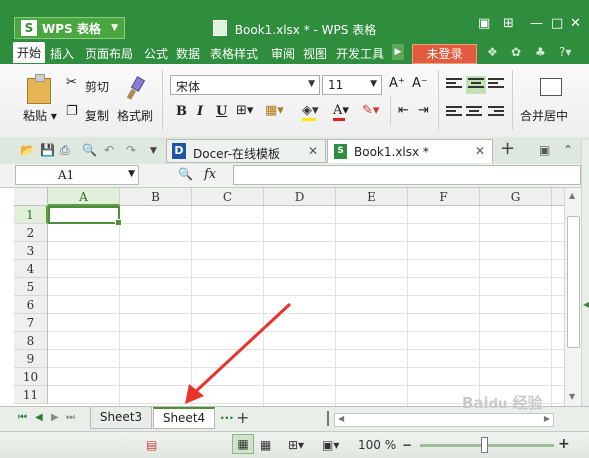 Image resolution: width=589 pixels, height=458 pixels. What do you see at coordinates (241, 349) in the screenshot?
I see `annotation-arrow-shaft` at bounding box center [241, 349].